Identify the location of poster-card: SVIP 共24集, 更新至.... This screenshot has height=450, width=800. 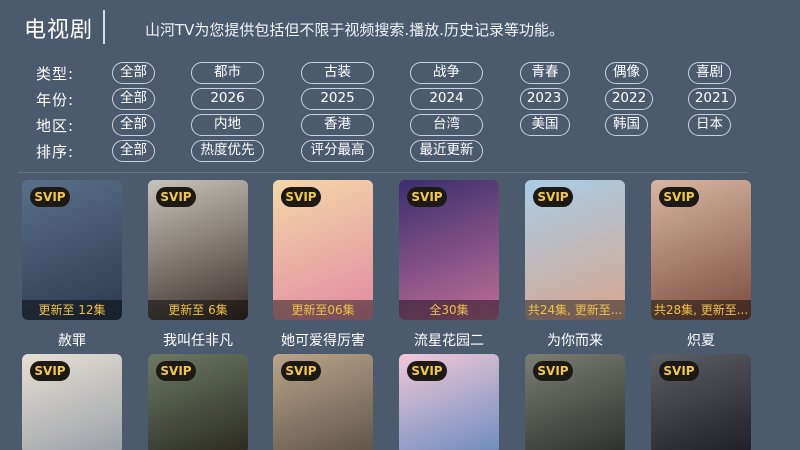
(575, 250).